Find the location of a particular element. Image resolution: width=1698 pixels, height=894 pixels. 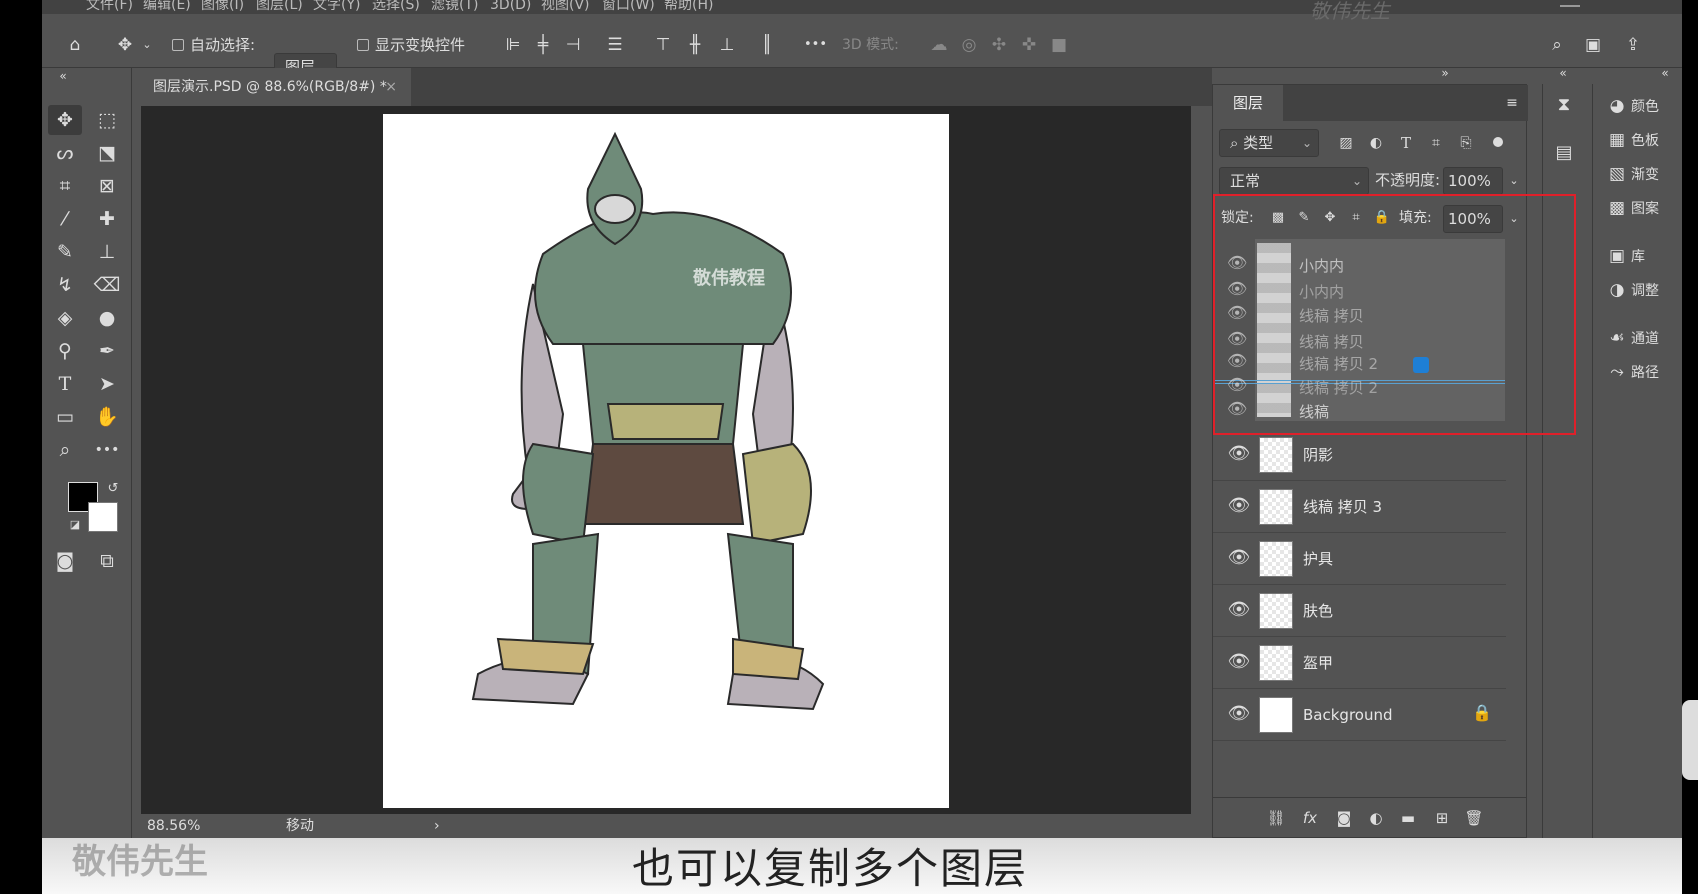

filter-type-icon: T is located at coordinates (1406, 143).